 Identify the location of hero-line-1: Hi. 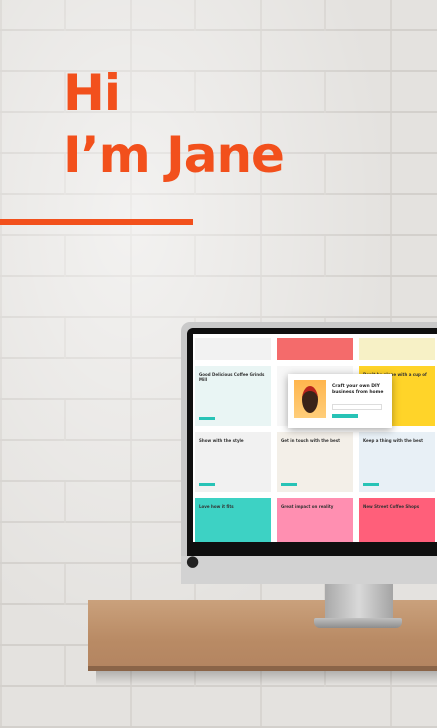
(92, 93).